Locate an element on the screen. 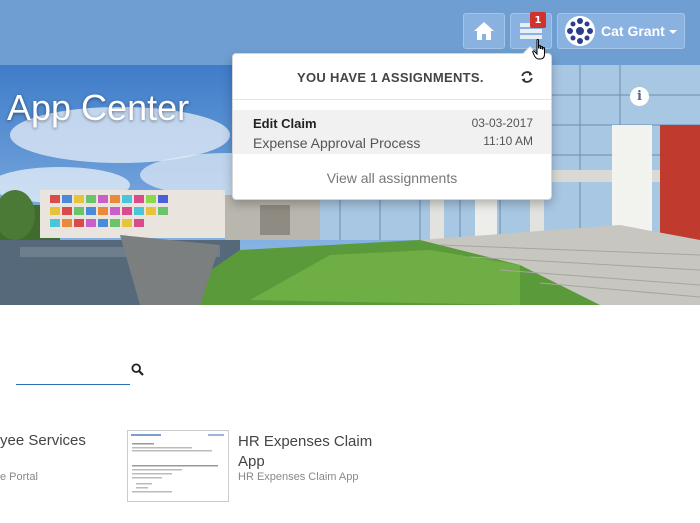 This screenshot has height=523, width=700. page-title: App Center is located at coordinates (98, 107).